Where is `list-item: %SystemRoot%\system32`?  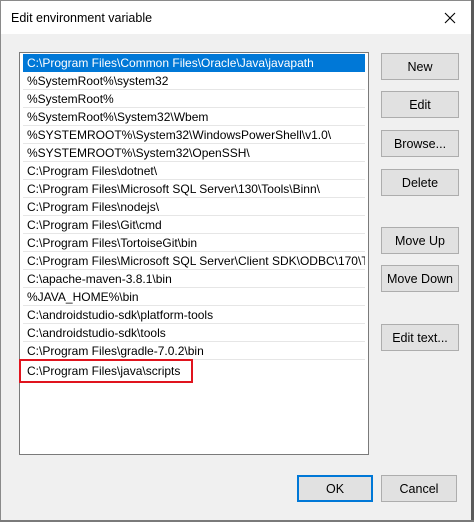 list-item: %SystemRoot%\system32 is located at coordinates (194, 81).